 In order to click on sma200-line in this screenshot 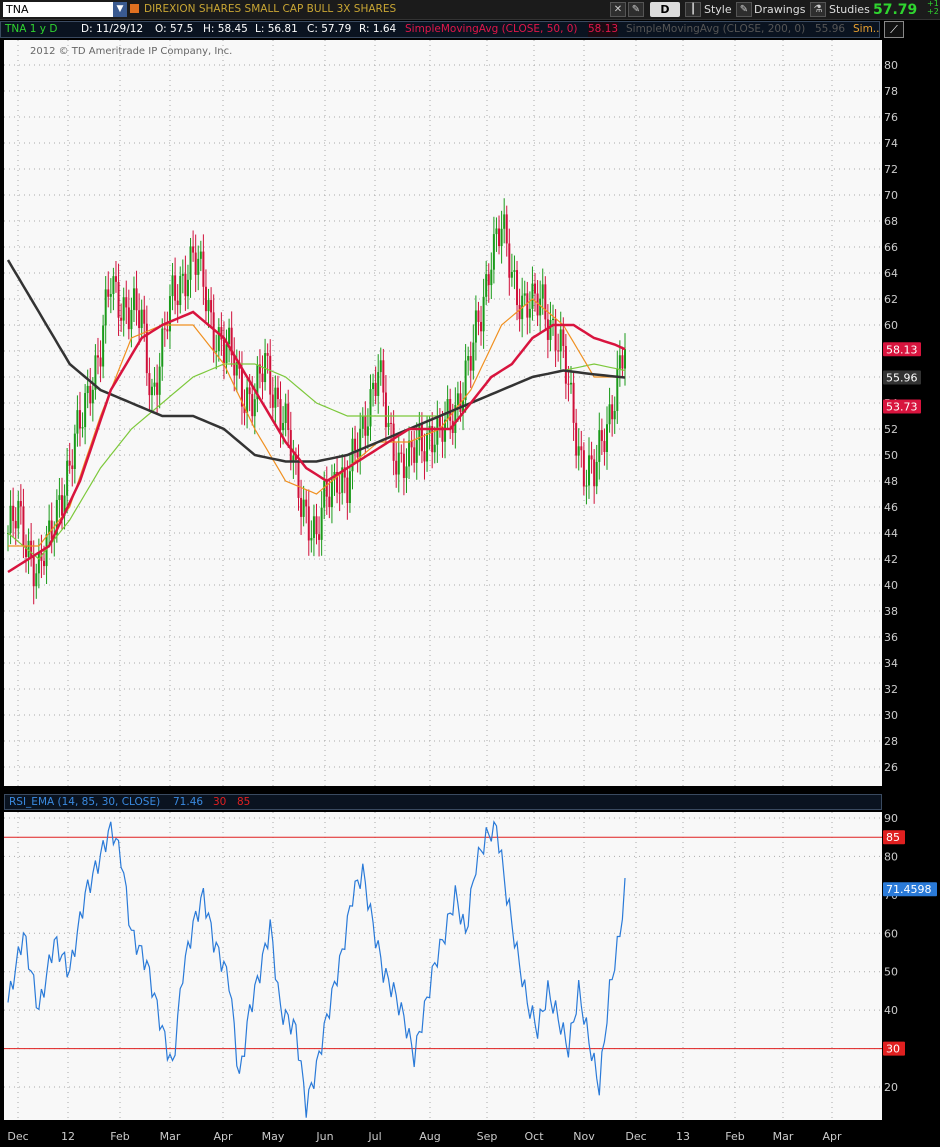, I will do `click(316, 361)`.